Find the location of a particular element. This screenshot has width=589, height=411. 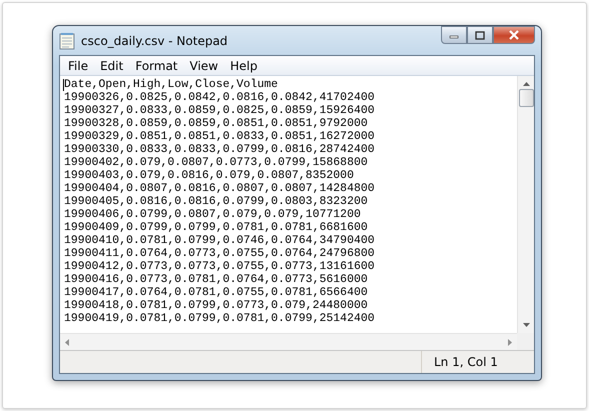

menu-item: Format is located at coordinates (156, 65).